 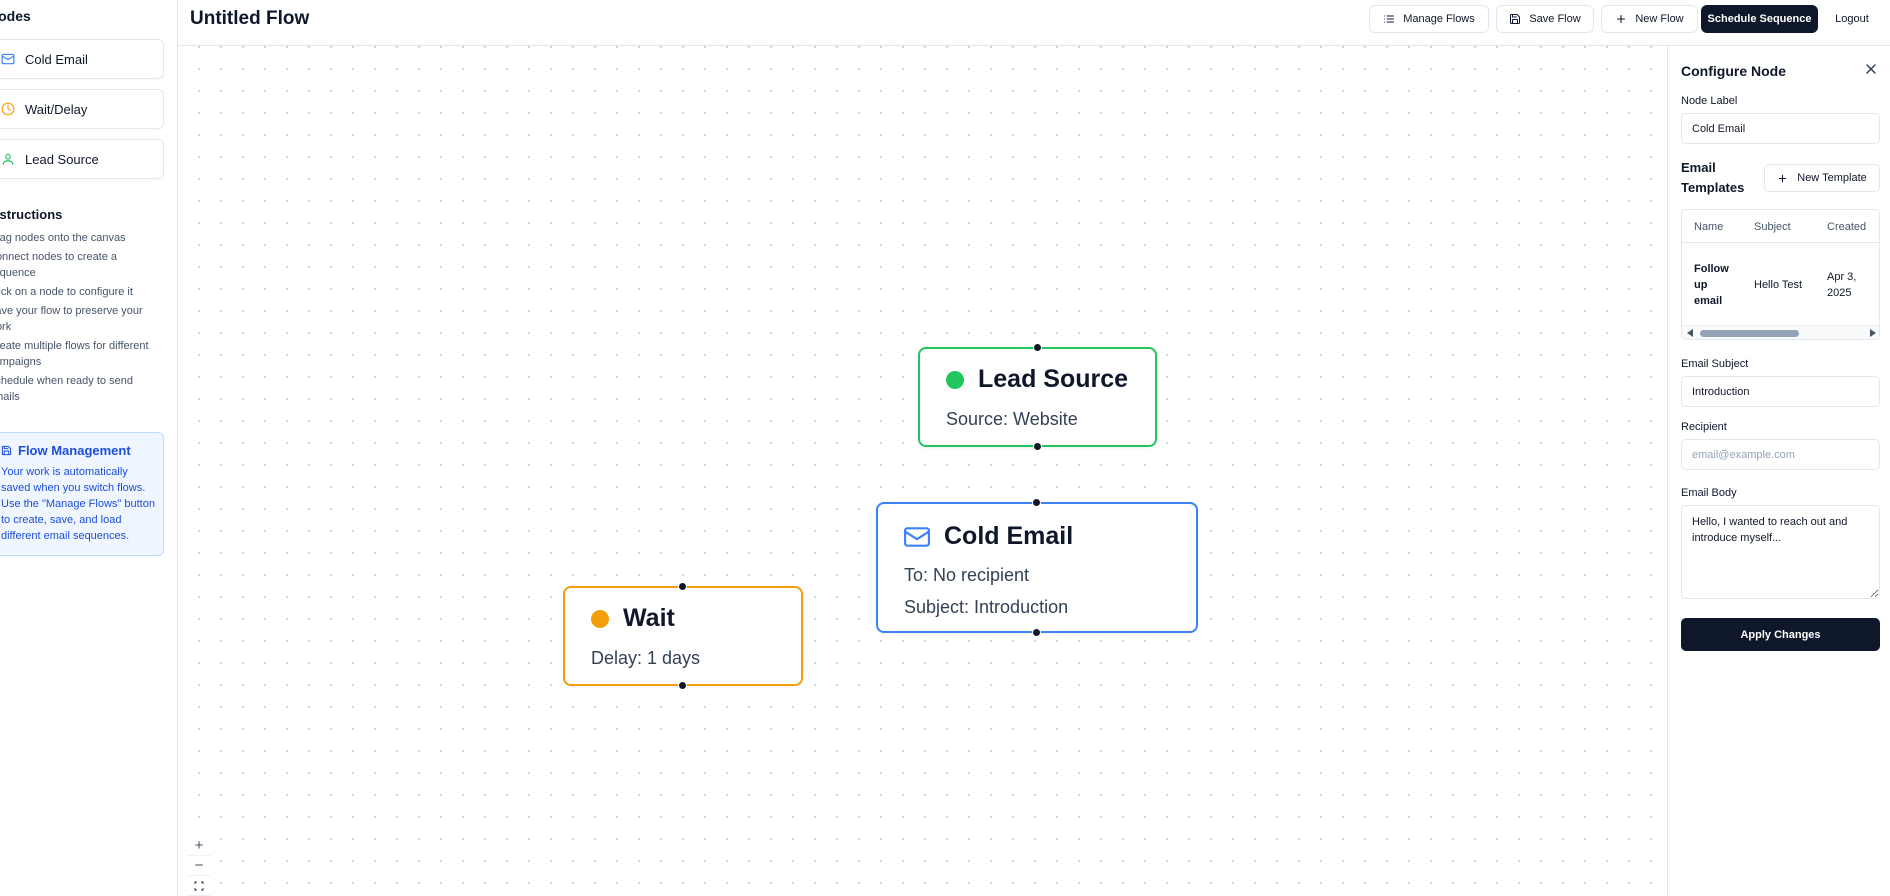 I want to click on info-title: Flow Management, so click(x=78, y=450).